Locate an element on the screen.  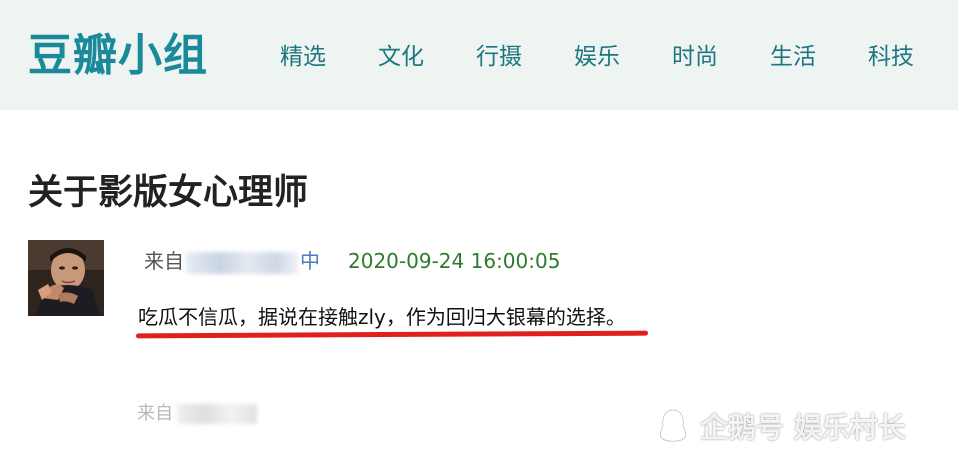
group-link-suffix: 中 is located at coordinates (310, 261).